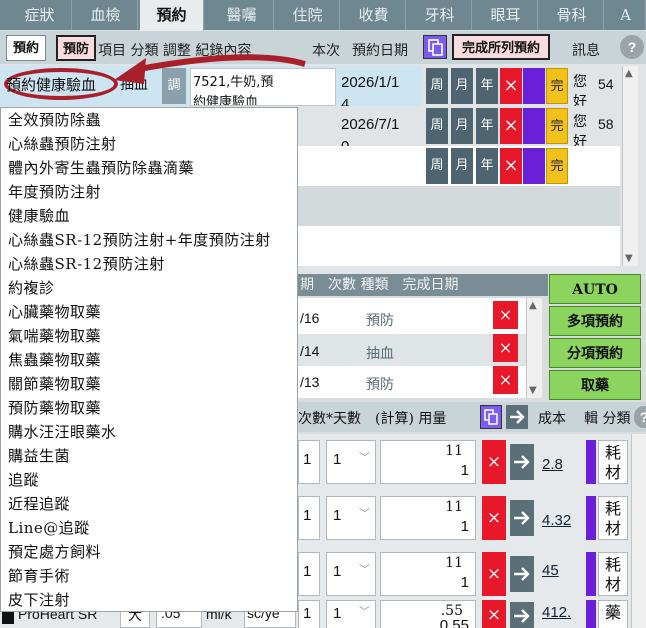 This screenshot has height=628, width=646. Describe the element at coordinates (572, 15) in the screenshot. I see `tab-8: 骨科` at that location.